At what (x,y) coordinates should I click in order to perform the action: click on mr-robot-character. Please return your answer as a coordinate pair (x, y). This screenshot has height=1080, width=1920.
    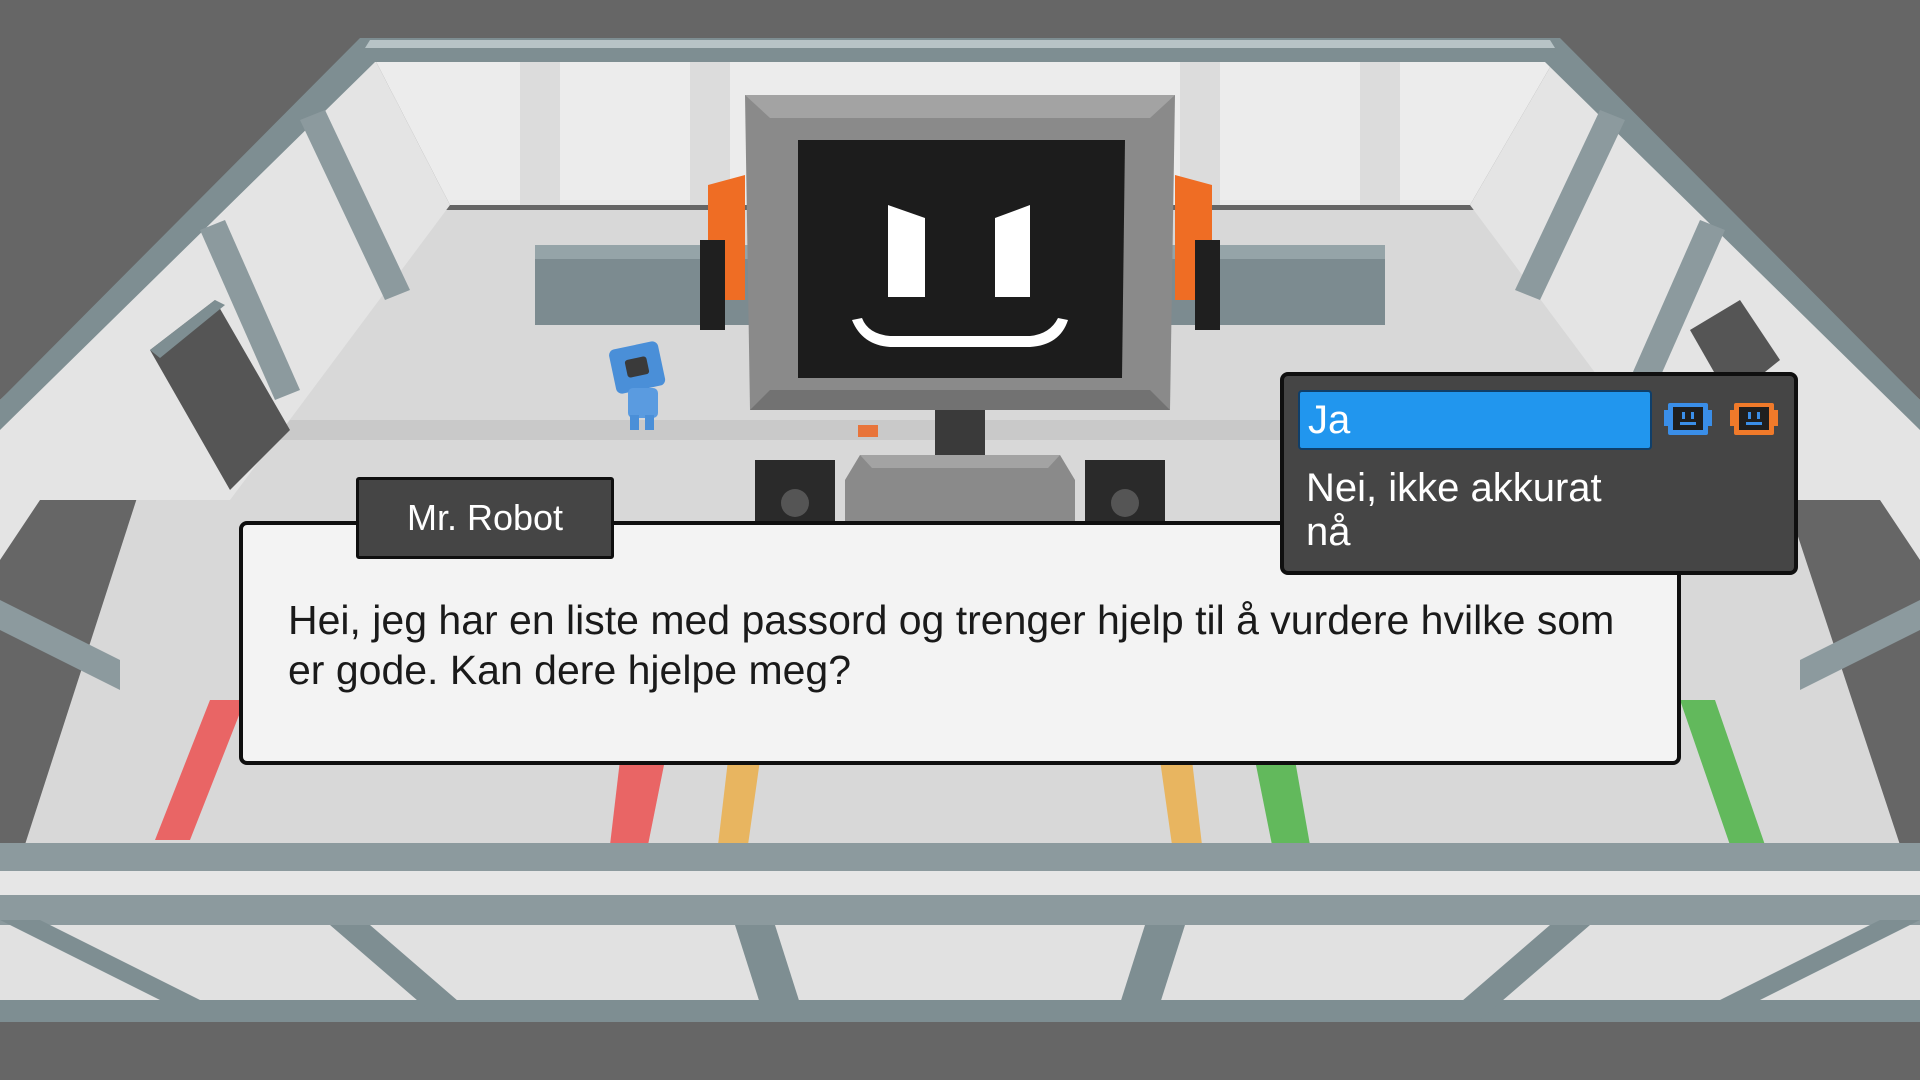
    Looking at the image, I should click on (960, 312).